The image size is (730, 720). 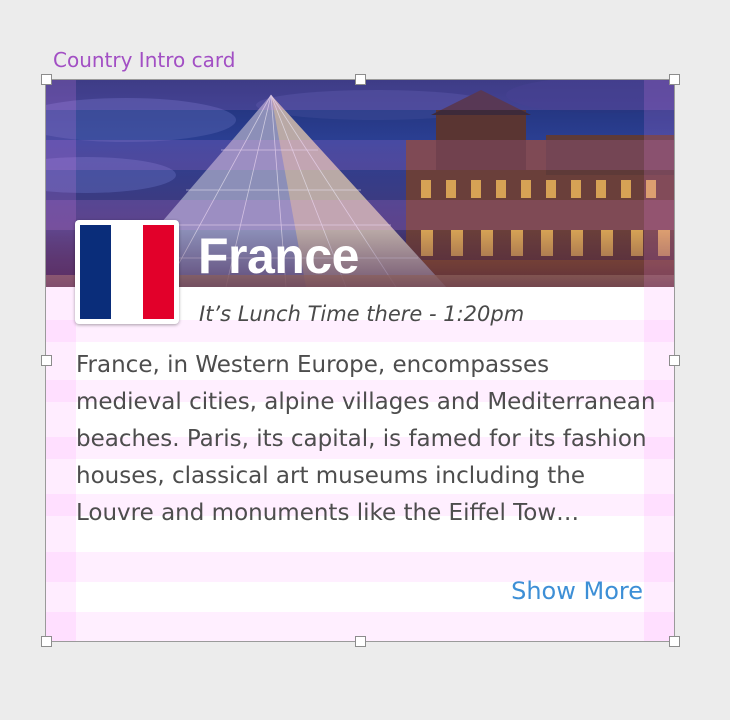 What do you see at coordinates (360, 641) in the screenshot?
I see `resize-handle-bottom` at bounding box center [360, 641].